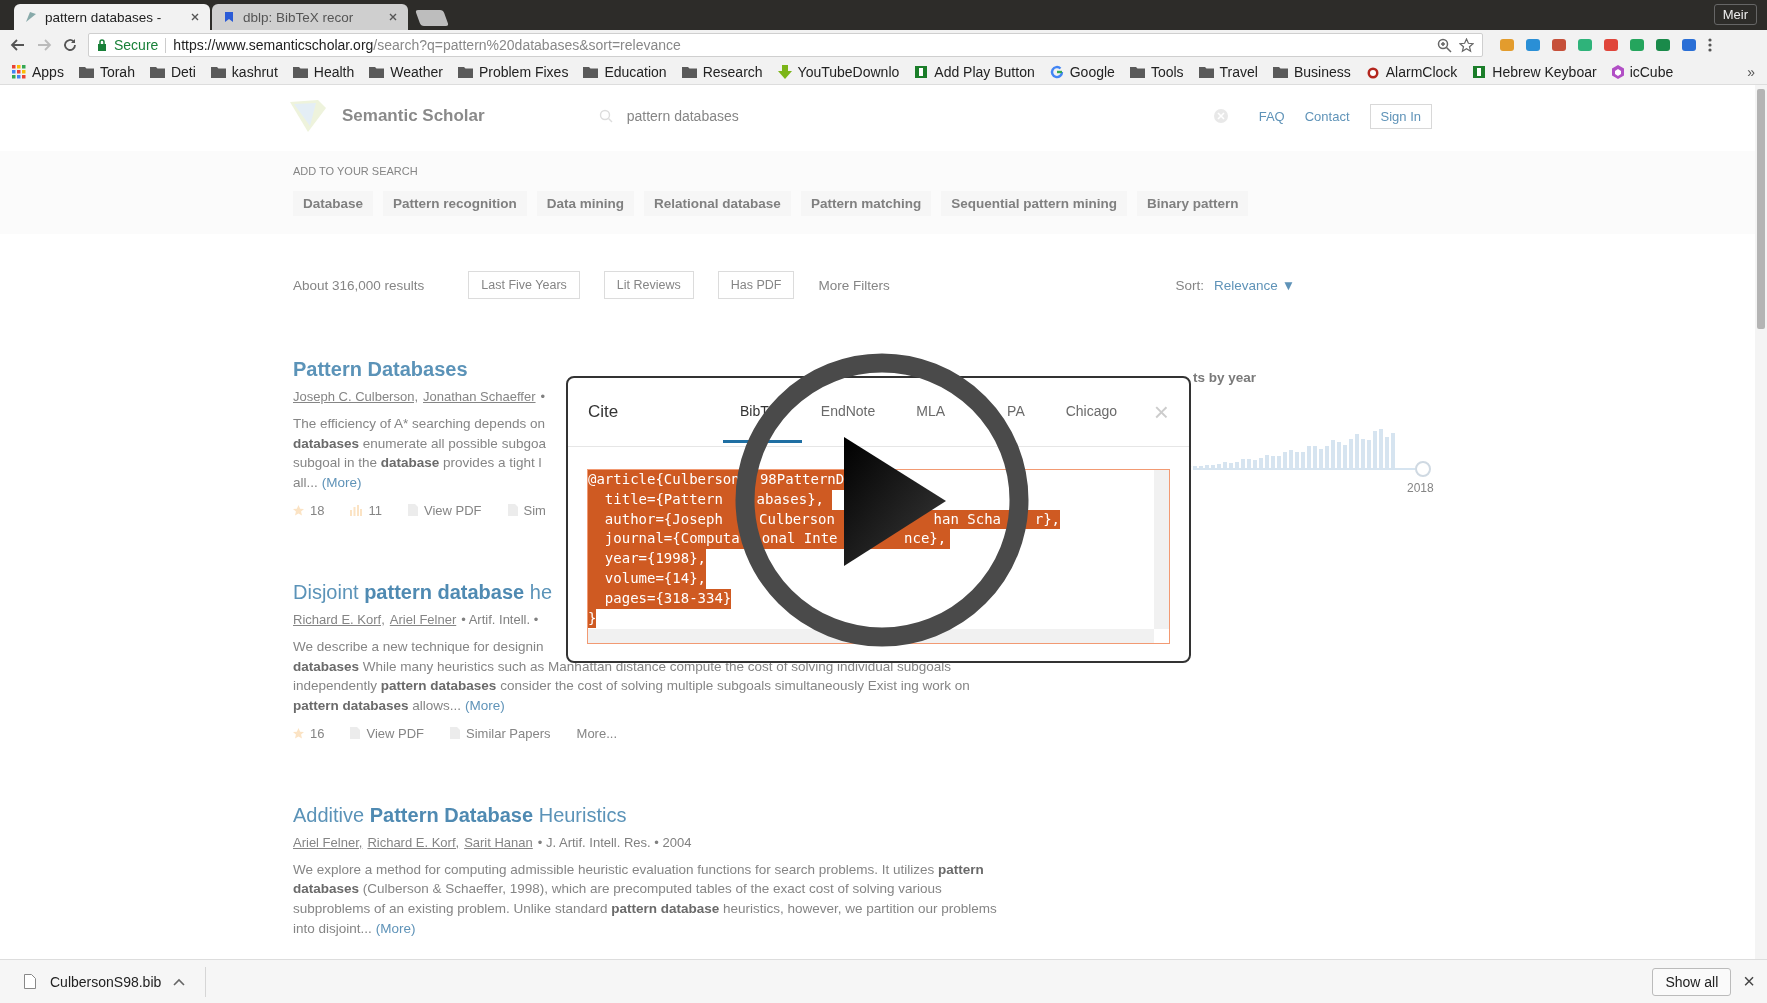 This screenshot has width=1767, height=1003. What do you see at coordinates (1642, 72) in the screenshot?
I see `bookmark-item: icCube` at bounding box center [1642, 72].